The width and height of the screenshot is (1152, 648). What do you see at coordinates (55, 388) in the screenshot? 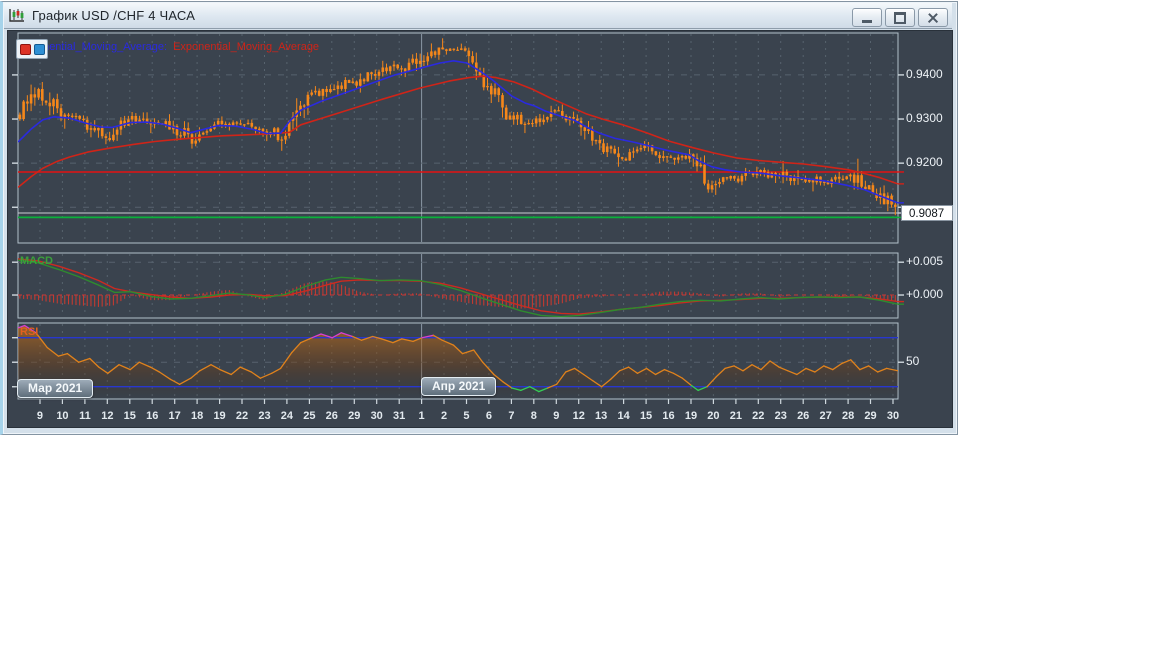
I see `month-button-march: Мар 2021` at bounding box center [55, 388].